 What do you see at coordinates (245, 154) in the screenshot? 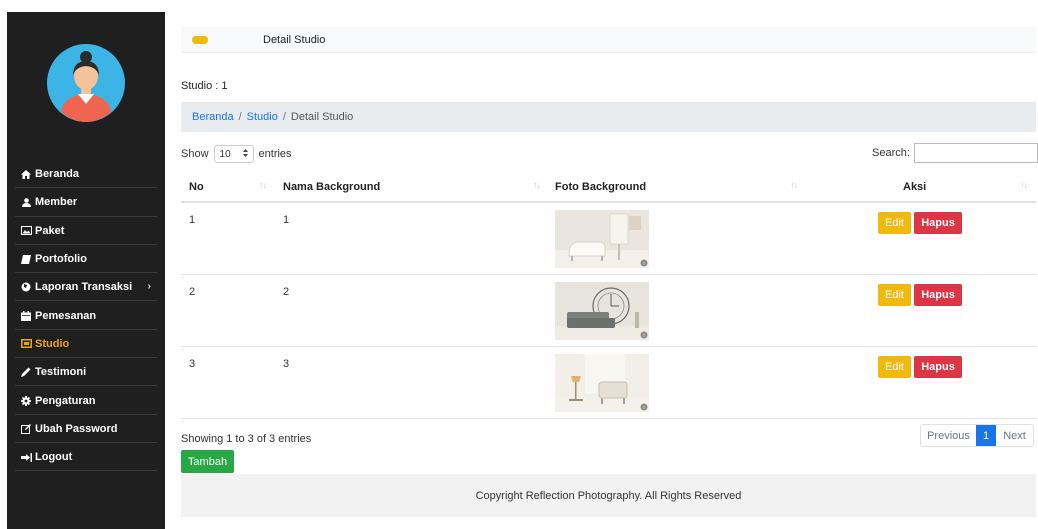
I see `select-arrows-icon` at bounding box center [245, 154].